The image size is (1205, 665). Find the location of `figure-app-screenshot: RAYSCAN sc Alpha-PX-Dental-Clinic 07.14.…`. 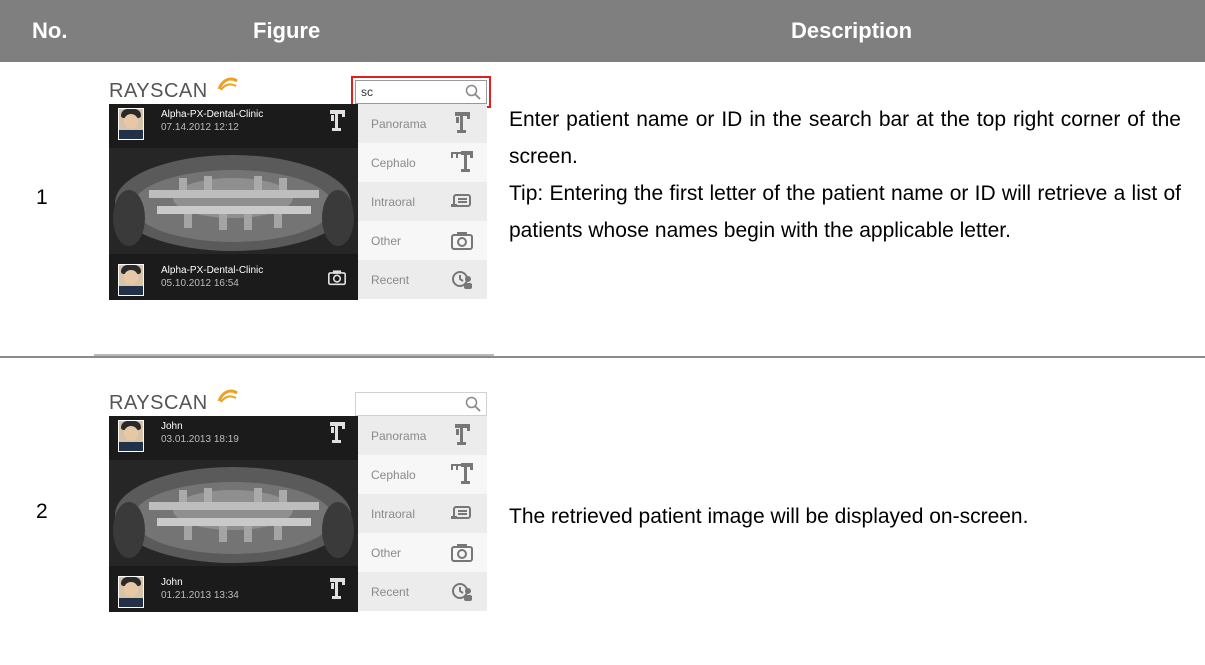

figure-app-screenshot: RAYSCAN sc Alpha-PX-Dental-Clinic 07.14.… is located at coordinates (300, 188).